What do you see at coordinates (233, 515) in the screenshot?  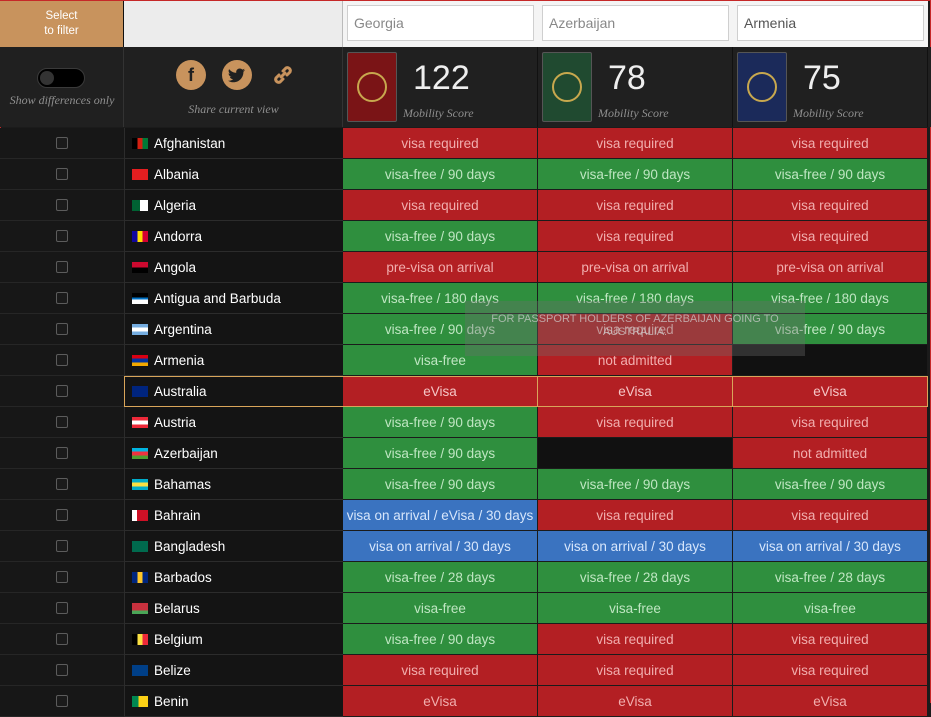 I see `country-cell: Bahrain` at bounding box center [233, 515].